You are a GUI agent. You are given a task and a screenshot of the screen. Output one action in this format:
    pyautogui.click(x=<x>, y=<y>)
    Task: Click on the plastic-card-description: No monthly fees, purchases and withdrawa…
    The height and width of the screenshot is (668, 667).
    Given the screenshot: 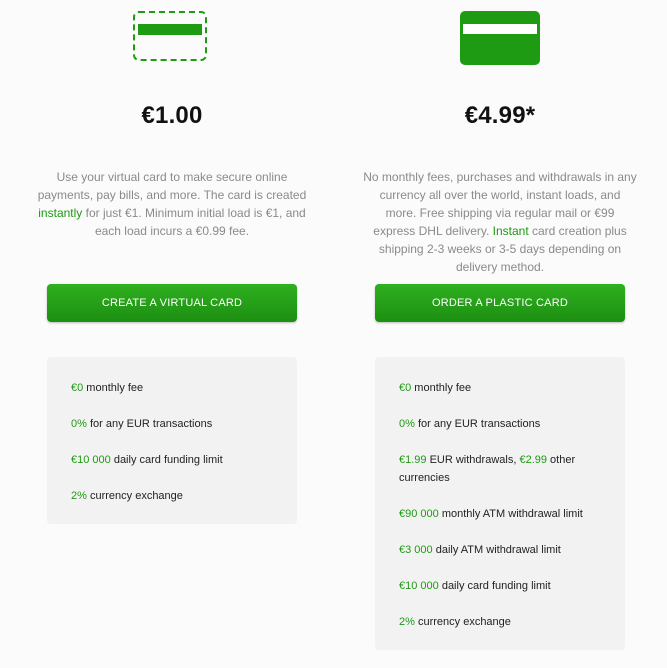 What is the action you would take?
    pyautogui.click(x=500, y=222)
    